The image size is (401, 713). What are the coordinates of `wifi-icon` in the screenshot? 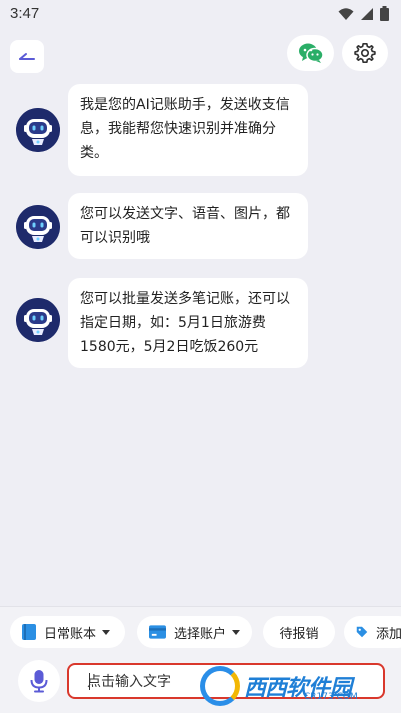 It's located at (346, 13).